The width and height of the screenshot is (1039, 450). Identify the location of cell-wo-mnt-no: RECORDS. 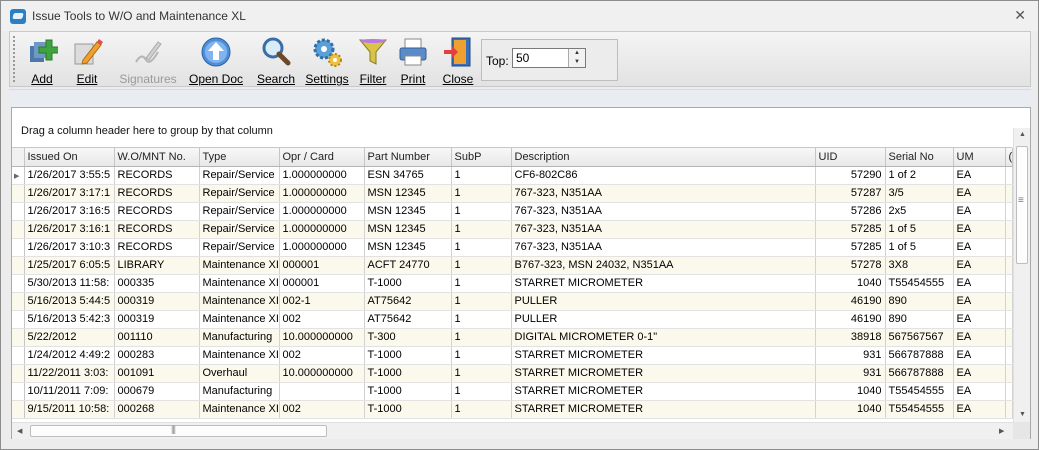
(157, 229).